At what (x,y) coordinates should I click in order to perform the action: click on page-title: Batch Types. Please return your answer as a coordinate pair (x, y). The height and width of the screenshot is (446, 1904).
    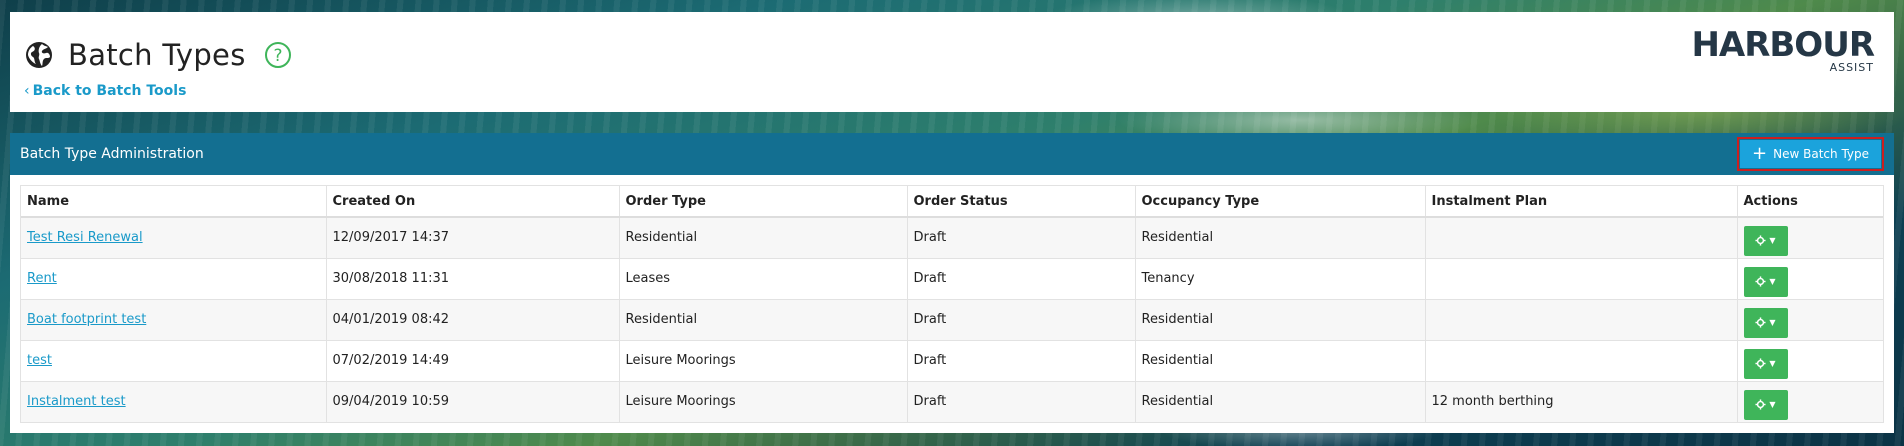
    Looking at the image, I should click on (157, 55).